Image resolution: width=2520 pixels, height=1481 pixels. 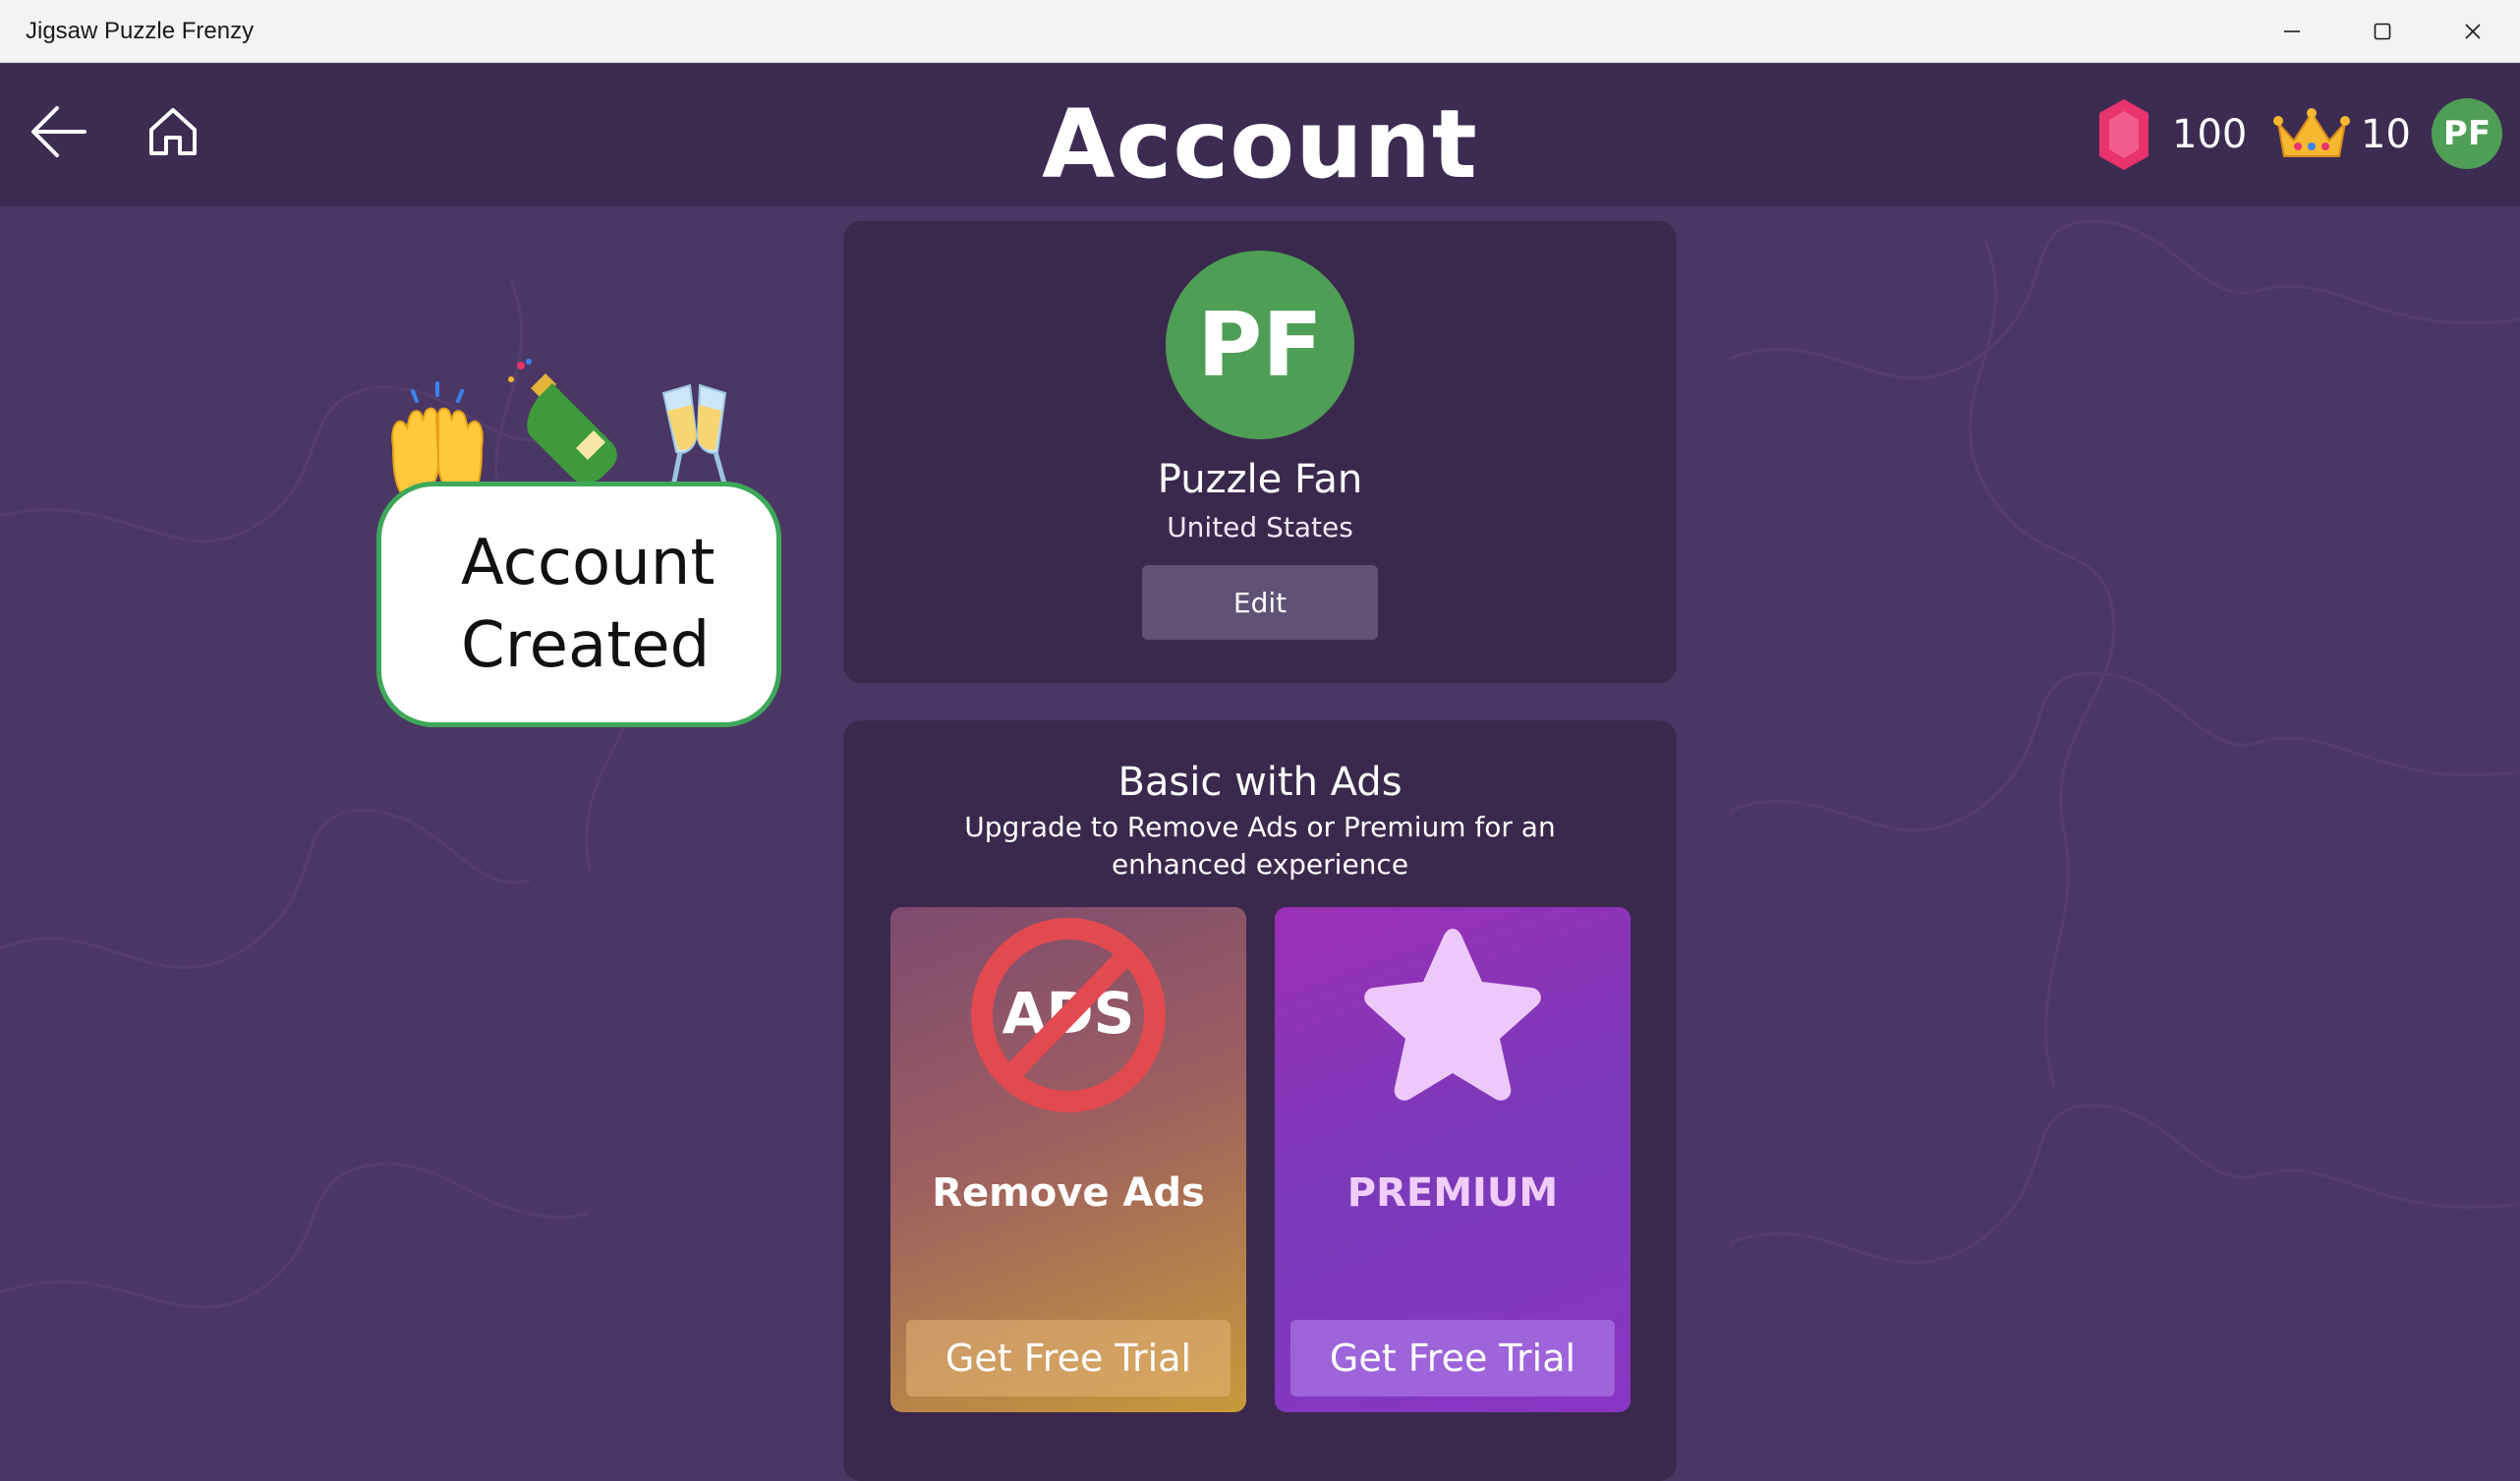 What do you see at coordinates (1068, 1193) in the screenshot?
I see `remove-ads-label: Remove Ads` at bounding box center [1068, 1193].